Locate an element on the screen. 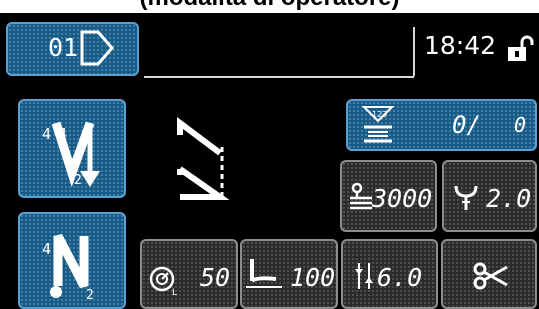 The width and height of the screenshot is (539, 309). speed-button: 3000 is located at coordinates (388, 196).